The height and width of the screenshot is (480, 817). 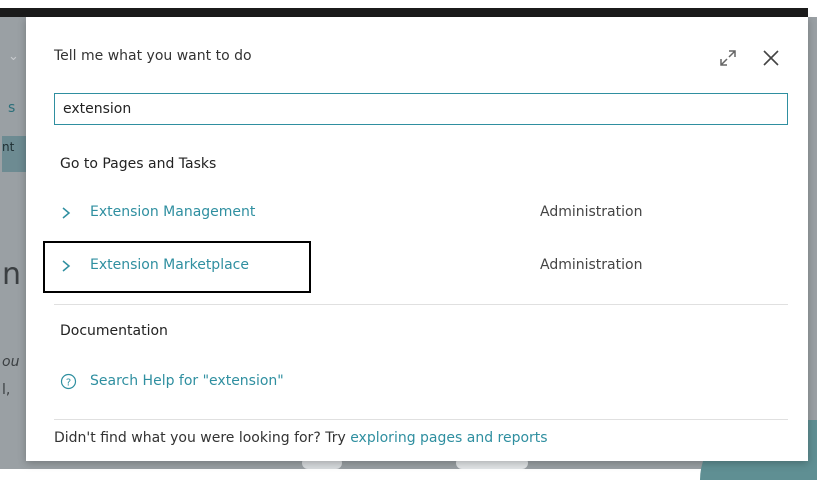 I want to click on background-text-comma: l,, so click(x=6, y=390).